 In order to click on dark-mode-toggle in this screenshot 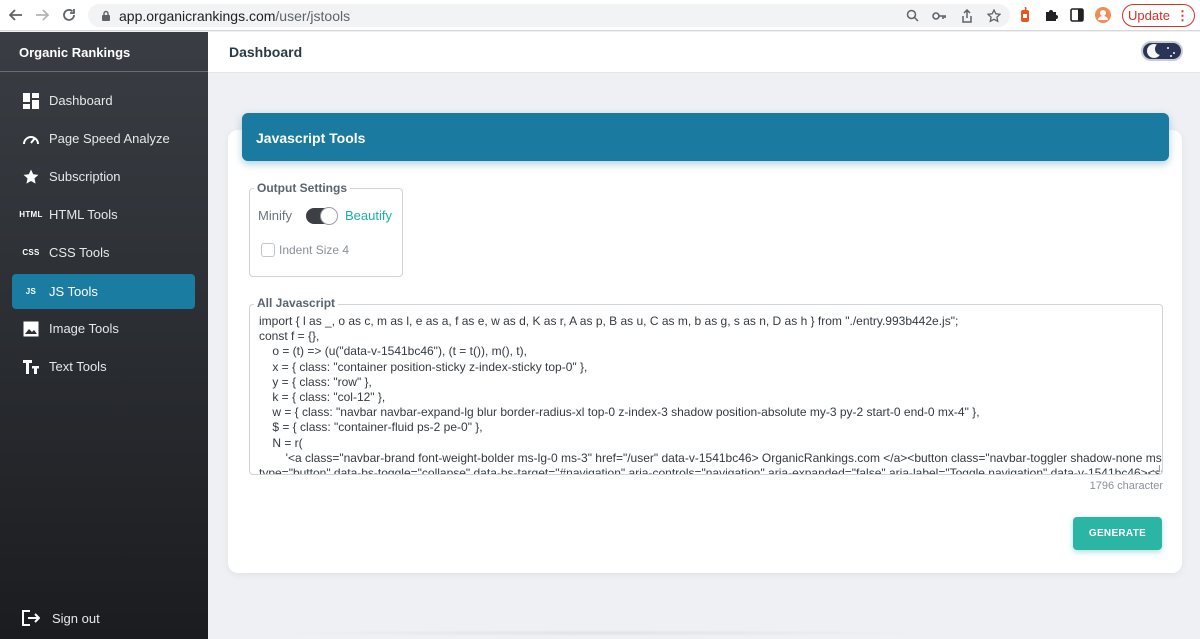, I will do `click(1162, 51)`.